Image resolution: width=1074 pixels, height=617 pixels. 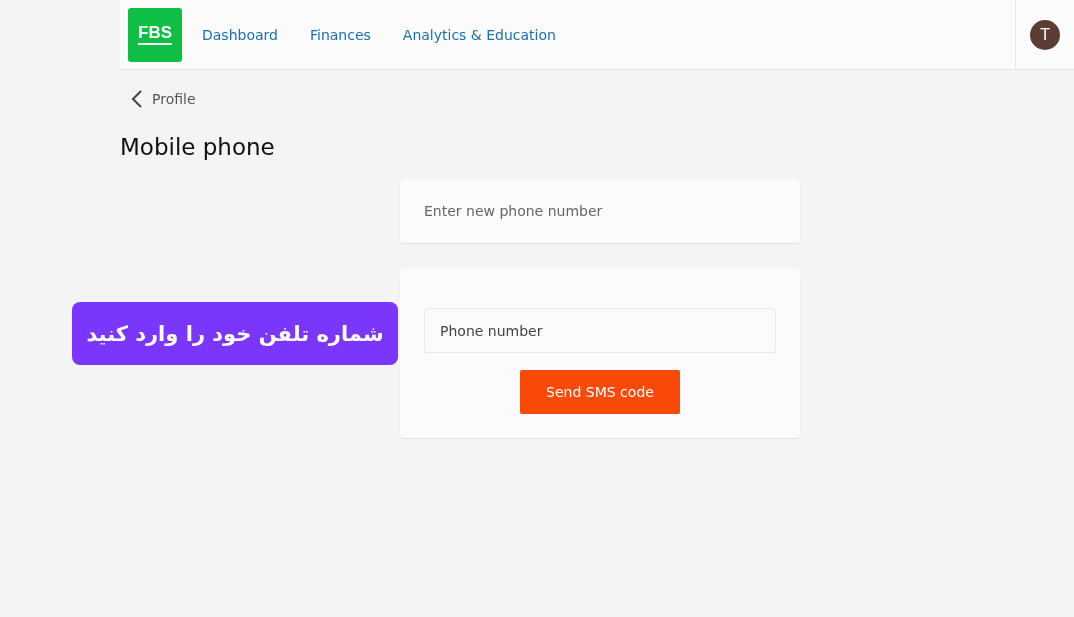 What do you see at coordinates (600, 330) in the screenshot?
I see `phone-field: Phone number` at bounding box center [600, 330].